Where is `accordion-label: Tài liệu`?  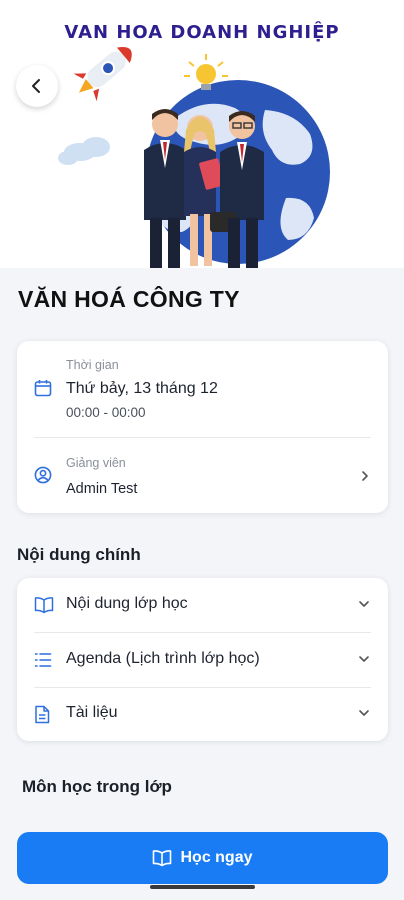 accordion-label: Tài liệu is located at coordinates (92, 712).